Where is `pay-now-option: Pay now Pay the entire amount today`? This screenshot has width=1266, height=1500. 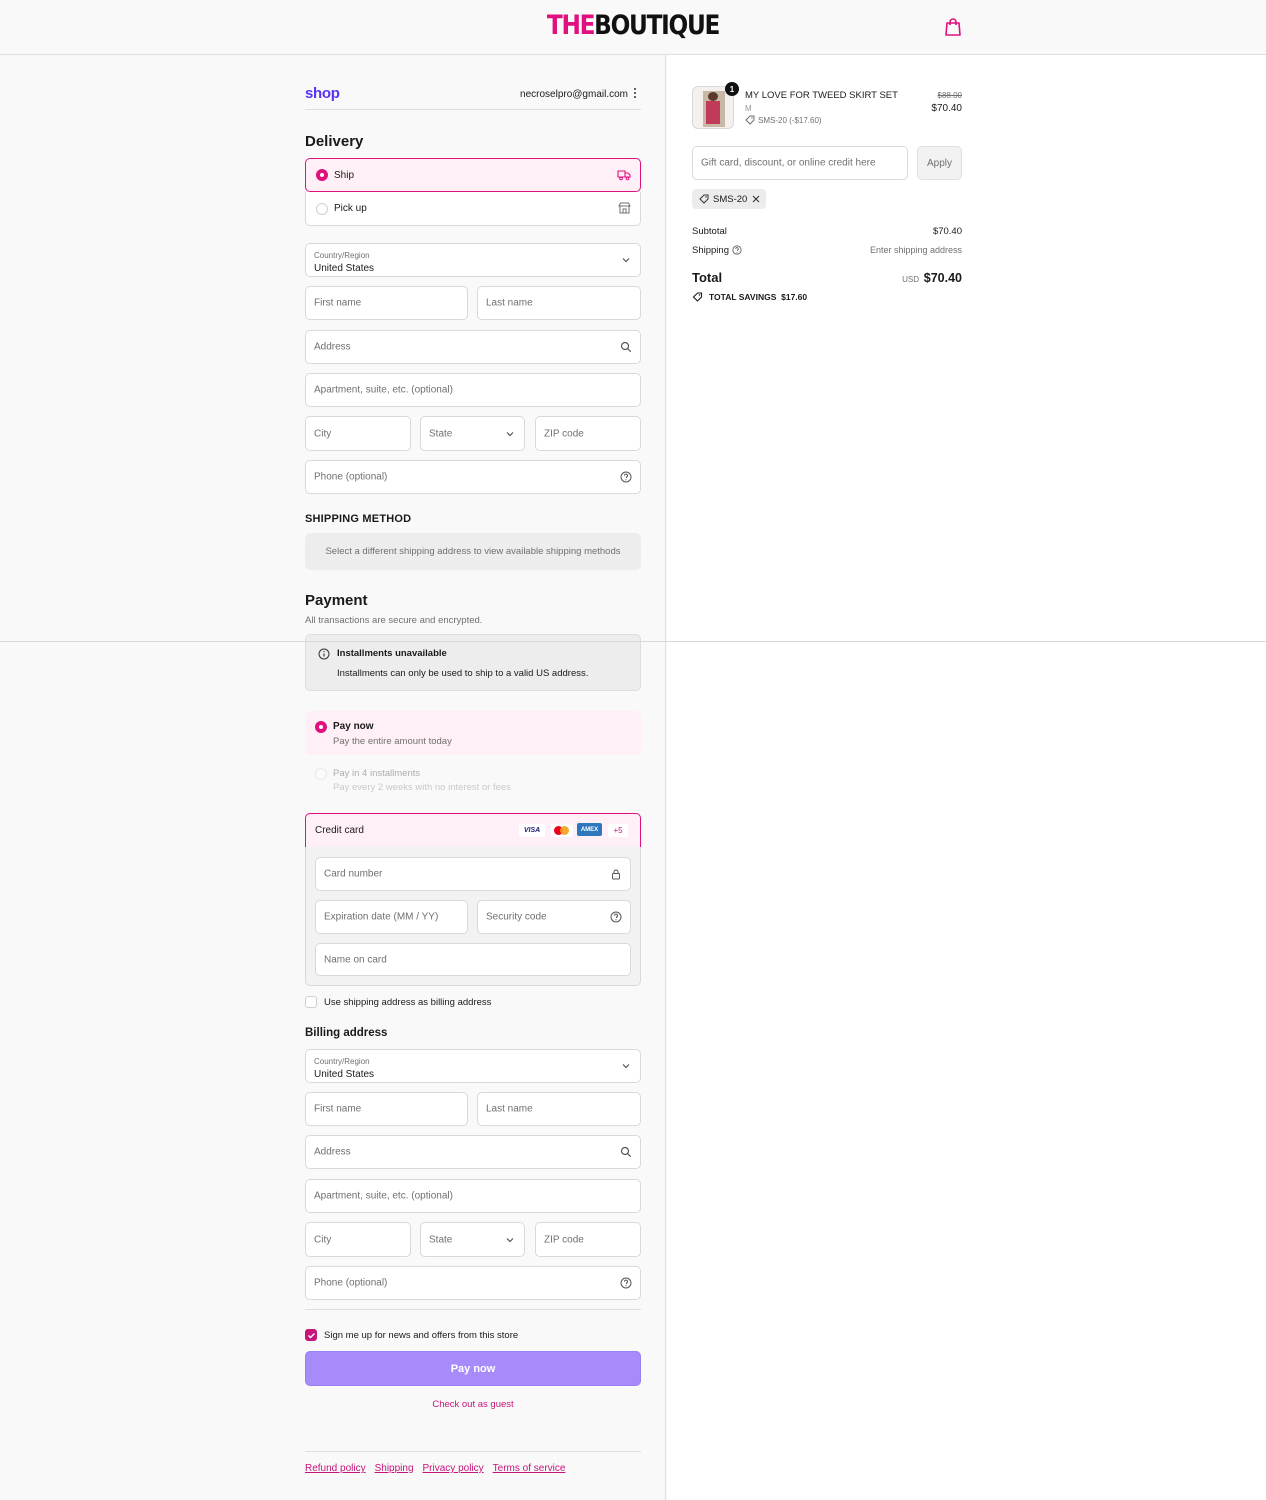 pay-now-option: Pay now Pay the entire amount today is located at coordinates (473, 733).